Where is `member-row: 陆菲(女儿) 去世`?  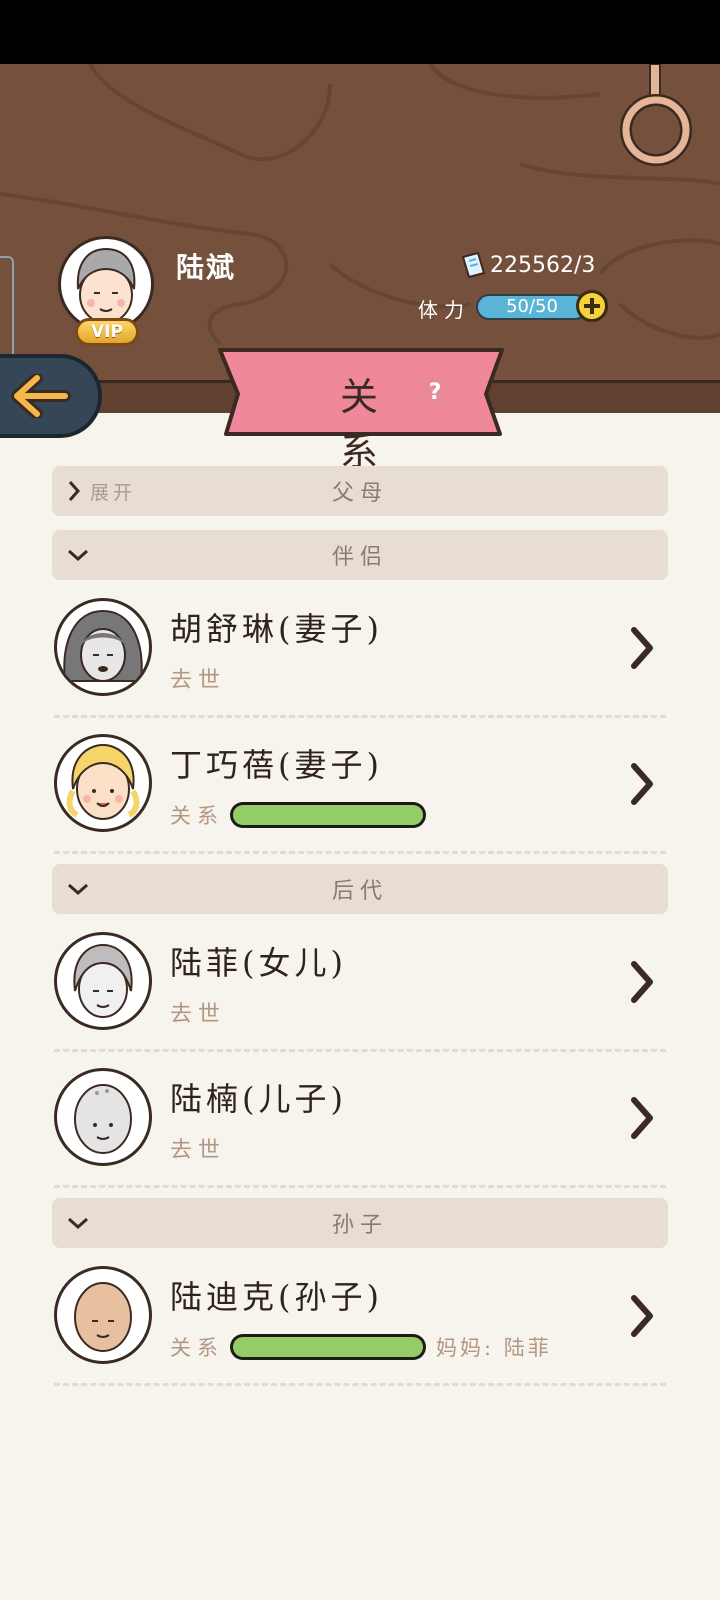 member-row: 陆菲(女儿) 去世 is located at coordinates (360, 985).